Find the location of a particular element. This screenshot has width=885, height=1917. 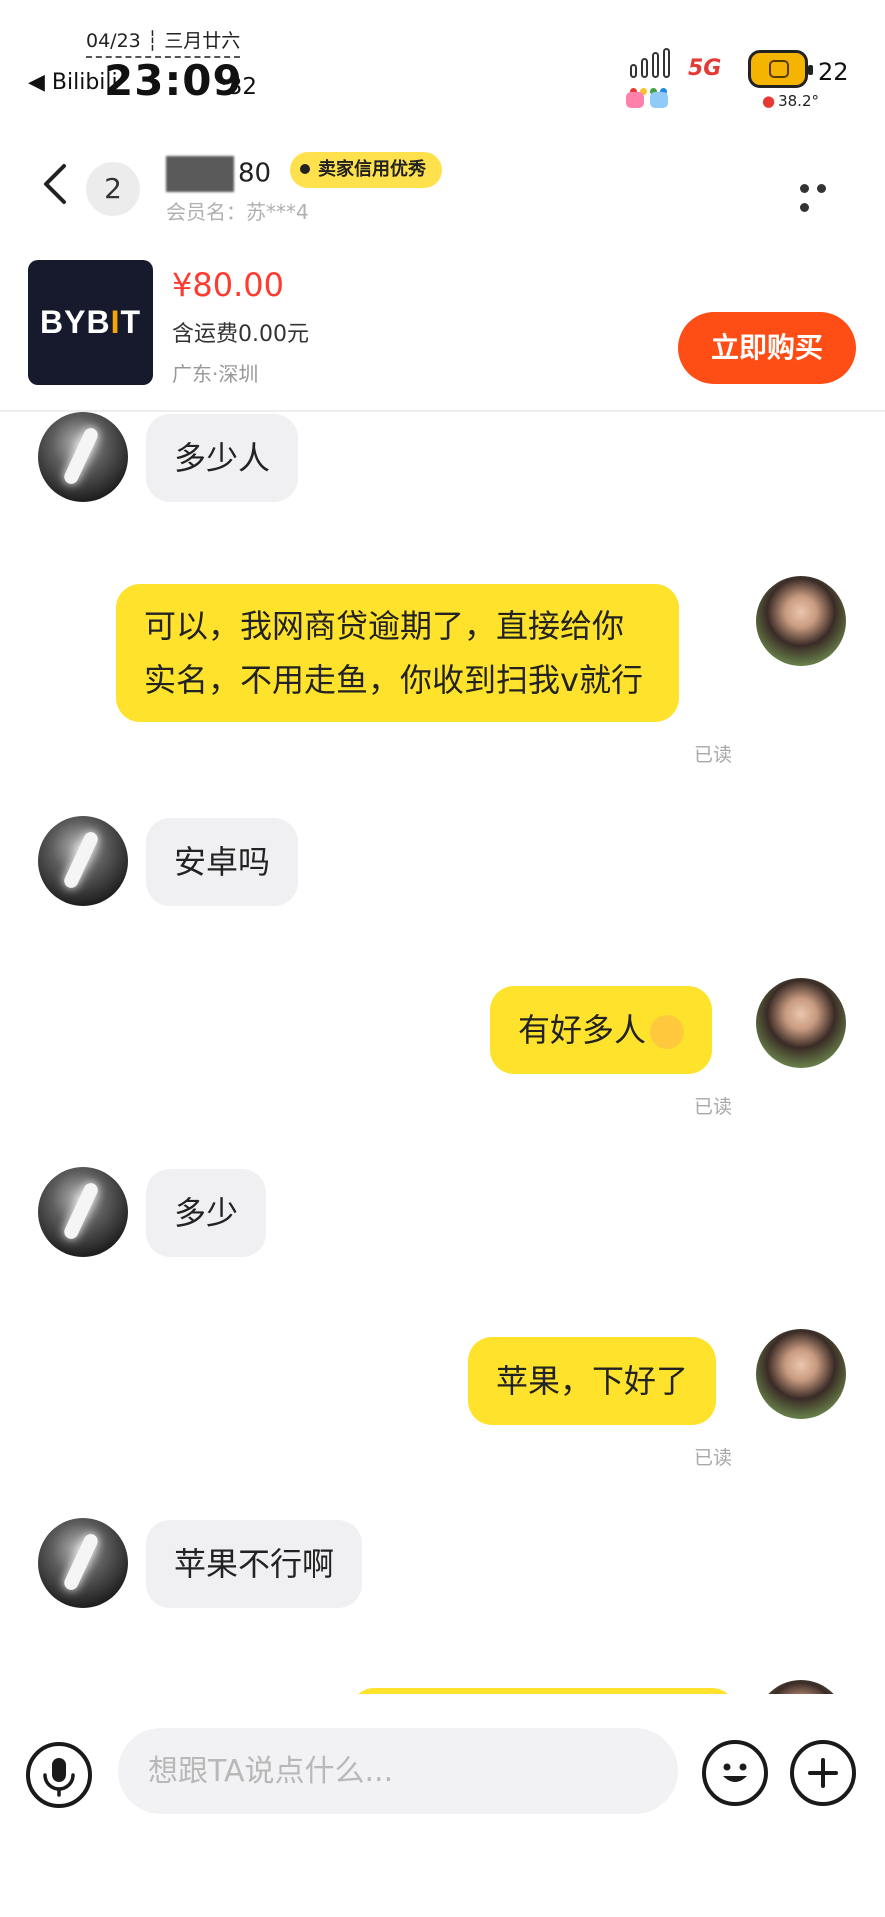

status-seconds: :32 is located at coordinates (239, 87).